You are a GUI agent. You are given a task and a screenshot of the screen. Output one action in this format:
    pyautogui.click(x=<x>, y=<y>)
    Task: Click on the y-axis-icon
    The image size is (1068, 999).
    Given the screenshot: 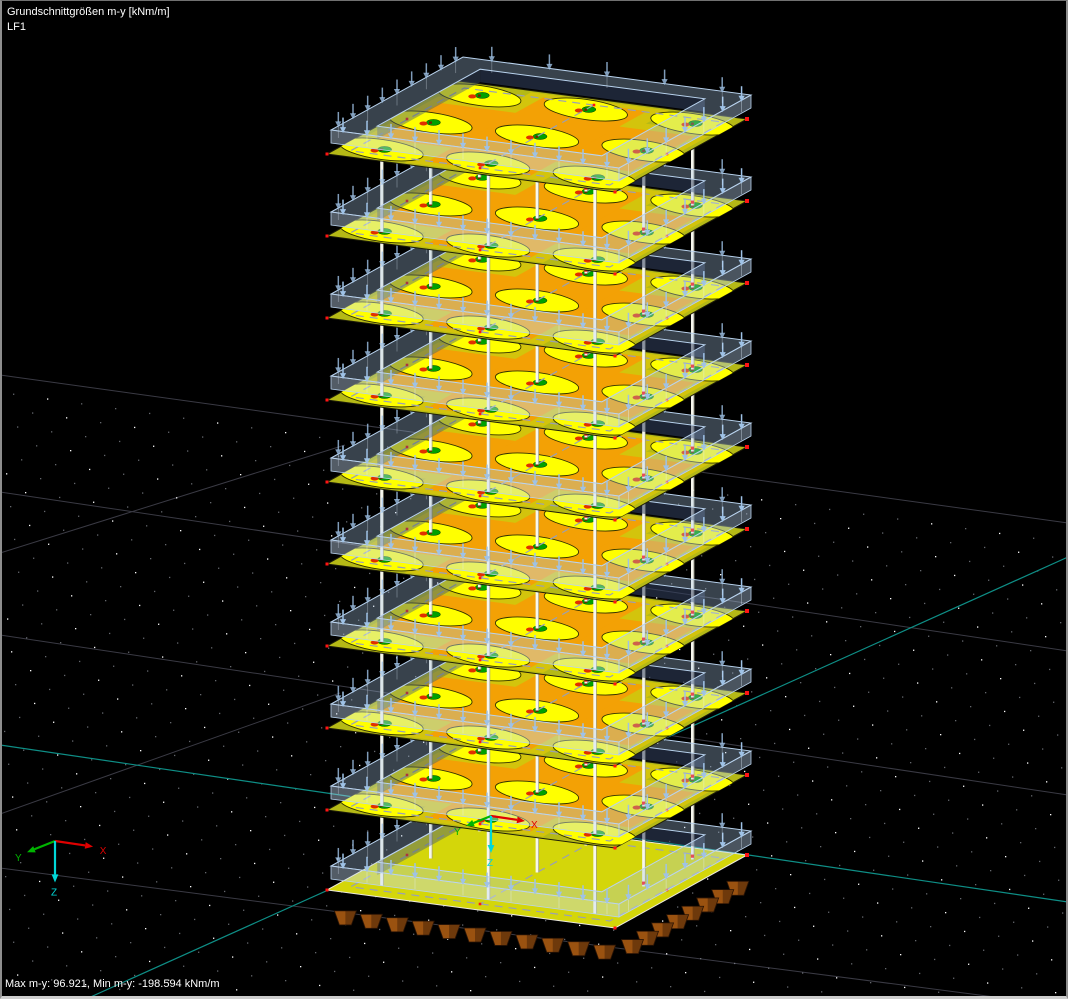 What is the action you would take?
    pyautogui.click(x=45, y=845)
    